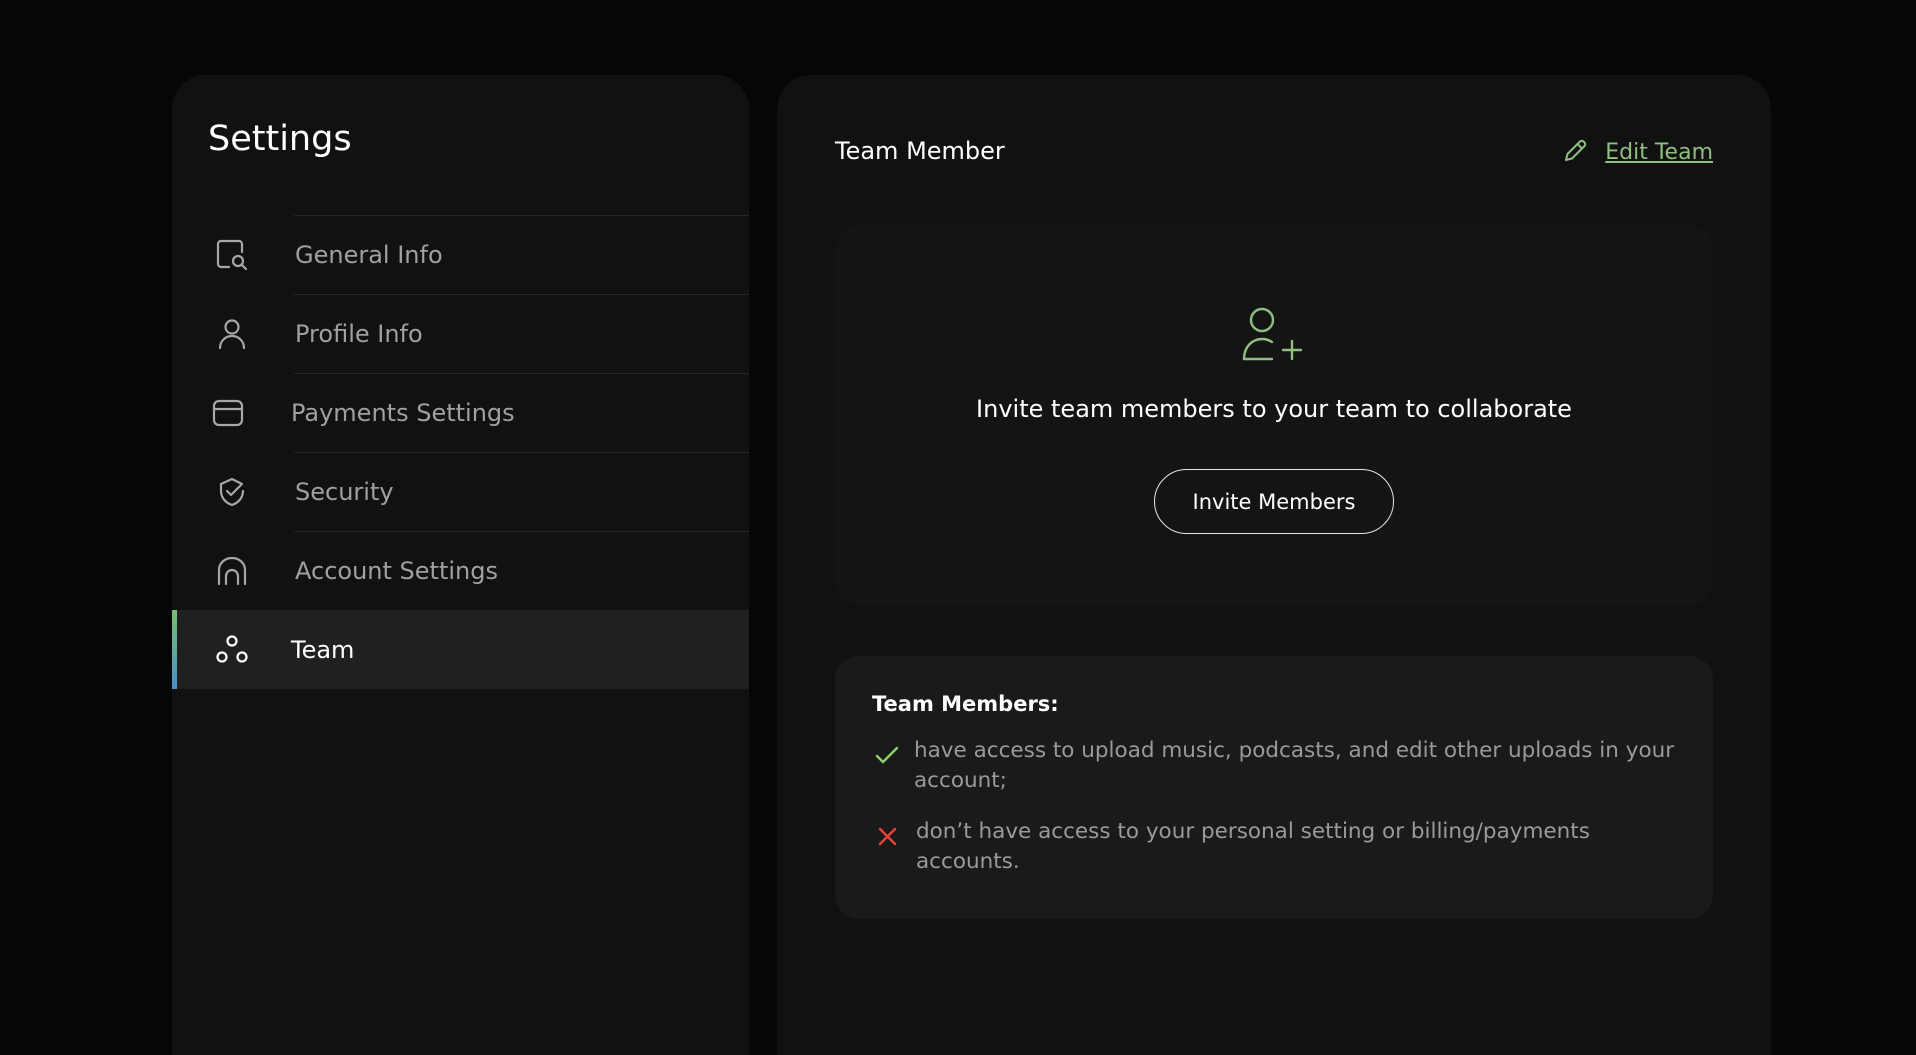 The image size is (1916, 1055). Describe the element at coordinates (228, 413) in the screenshot. I see `card-icon` at that location.